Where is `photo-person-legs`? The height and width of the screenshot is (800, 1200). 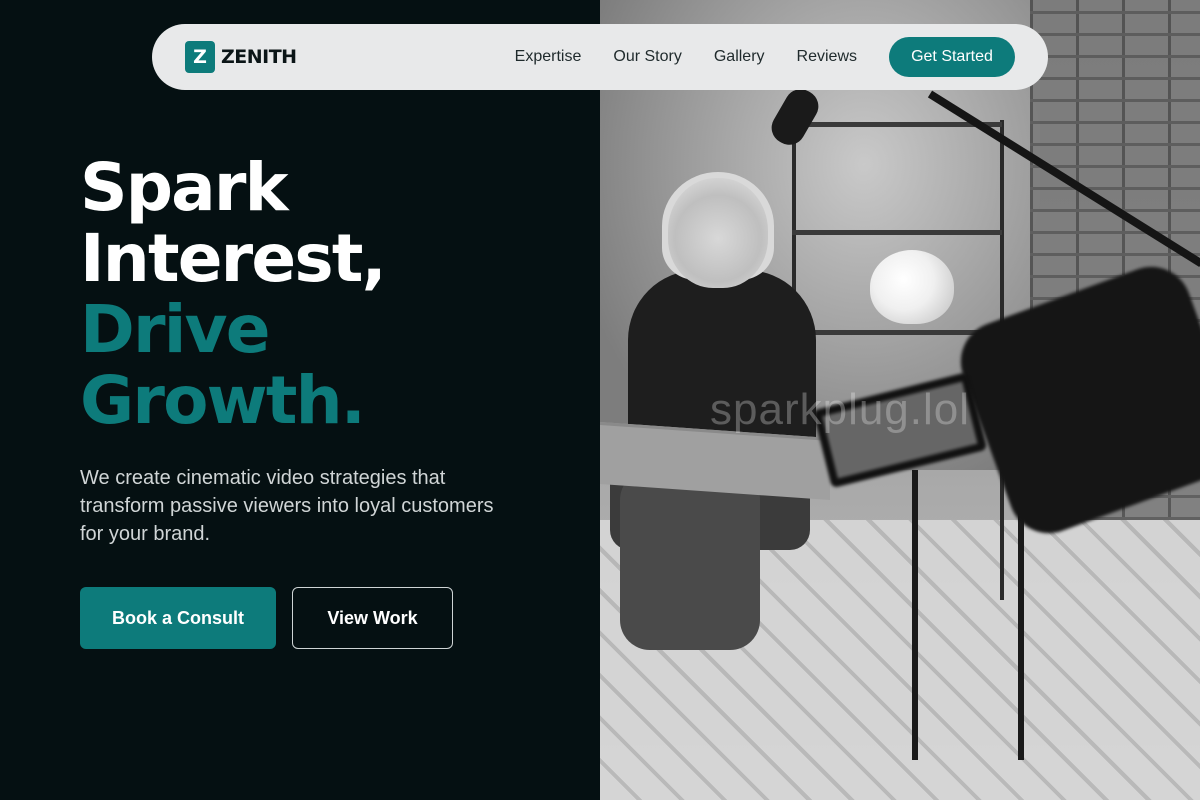 photo-person-legs is located at coordinates (690, 560).